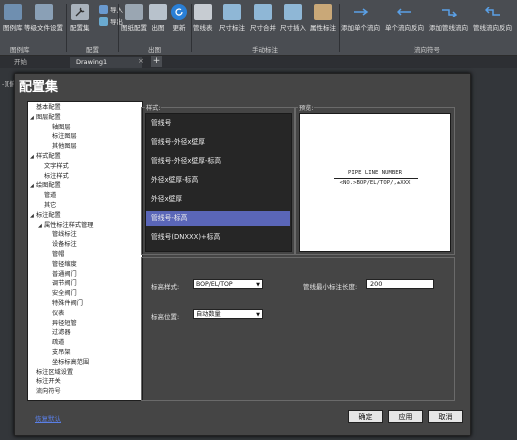 This screenshot has width=517, height=440. I want to click on tree-item: 标注样式, so click(53, 177).